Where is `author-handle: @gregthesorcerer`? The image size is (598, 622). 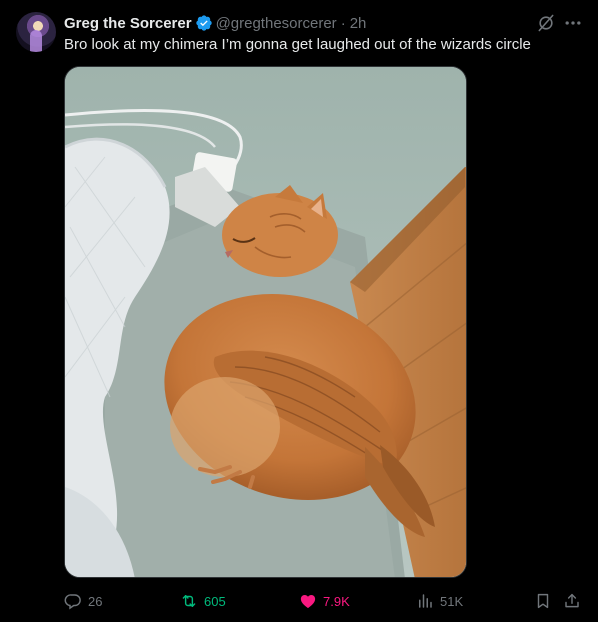
author-handle: @gregthesorcerer is located at coordinates (276, 23).